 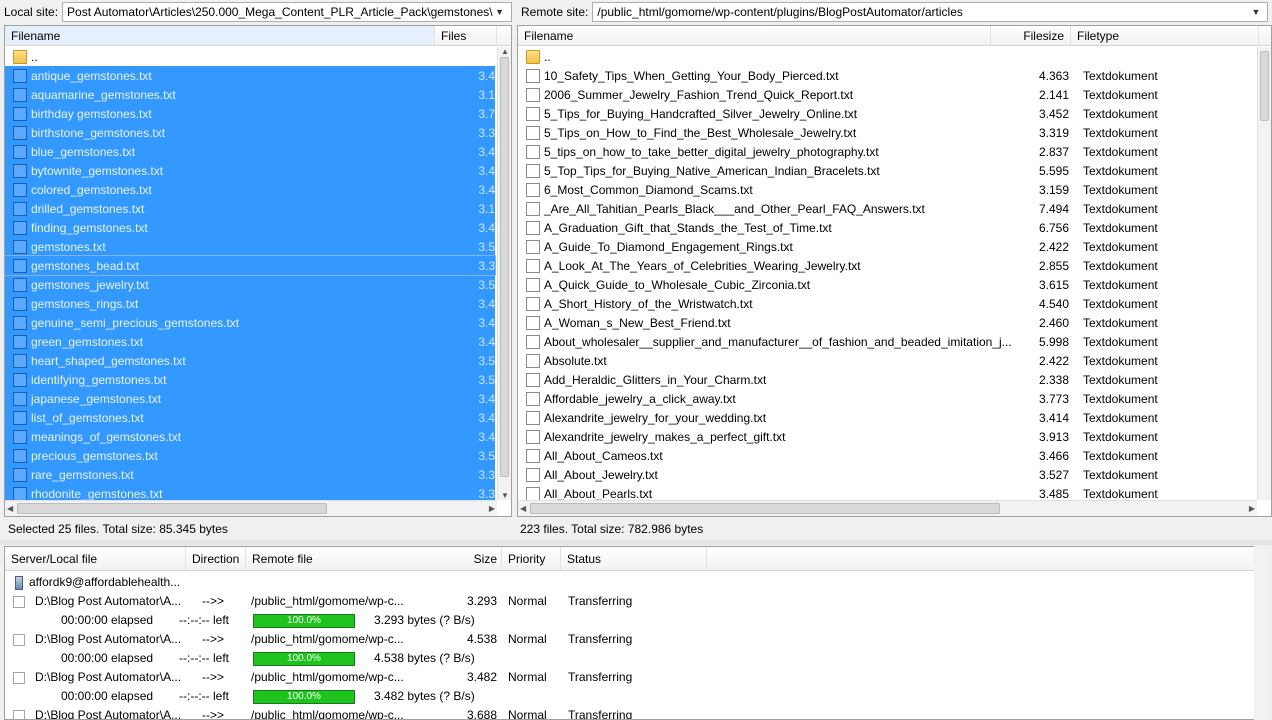 What do you see at coordinates (250, 170) in the screenshot?
I see `local-file-row: bytownite_gemstones.txt 3.4` at bounding box center [250, 170].